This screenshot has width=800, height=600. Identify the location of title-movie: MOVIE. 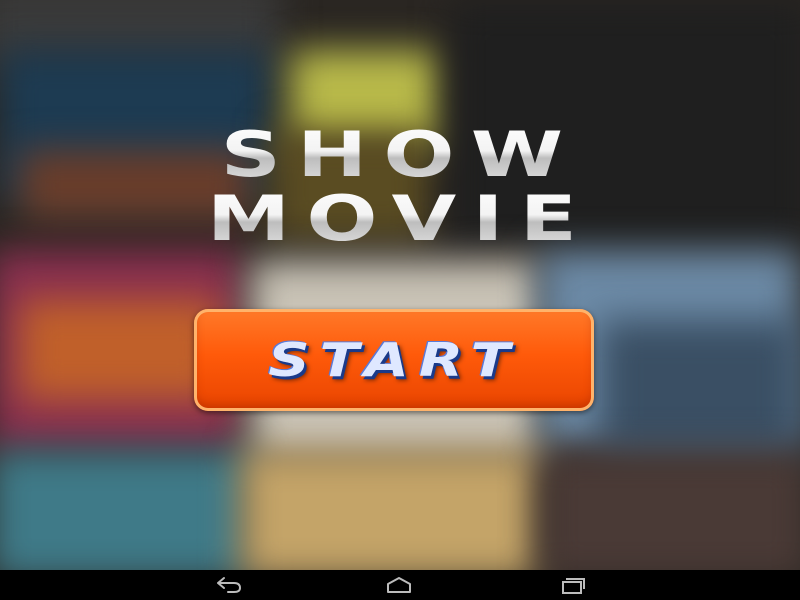
(400, 218).